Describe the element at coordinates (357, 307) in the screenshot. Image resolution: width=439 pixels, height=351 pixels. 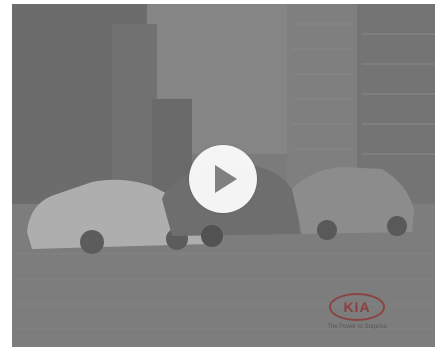
I see `kia-logo: KIA` at that location.